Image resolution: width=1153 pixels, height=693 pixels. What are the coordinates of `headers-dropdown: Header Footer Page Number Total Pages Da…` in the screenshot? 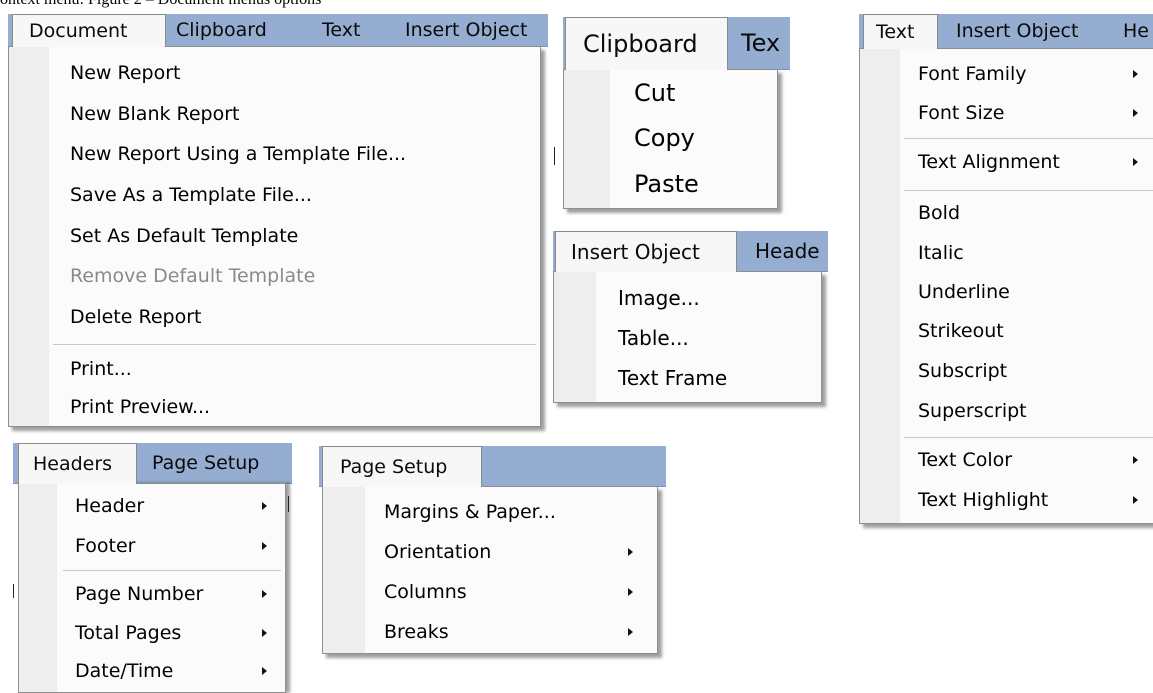 It's located at (152, 588).